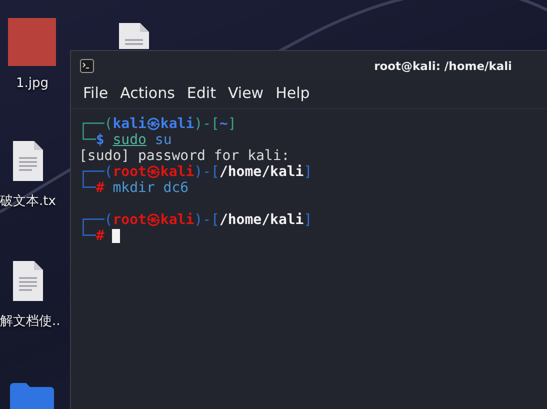 The image size is (547, 409). What do you see at coordinates (157, 124) in the screenshot?
I see `terminal-line: ┌──(kali㉿kali)-[~]` at bounding box center [157, 124].